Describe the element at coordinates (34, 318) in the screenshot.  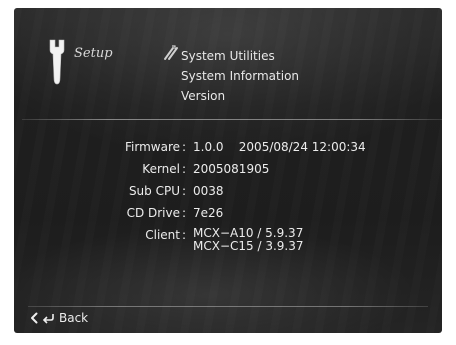
I see `left-chevron-icon` at that location.